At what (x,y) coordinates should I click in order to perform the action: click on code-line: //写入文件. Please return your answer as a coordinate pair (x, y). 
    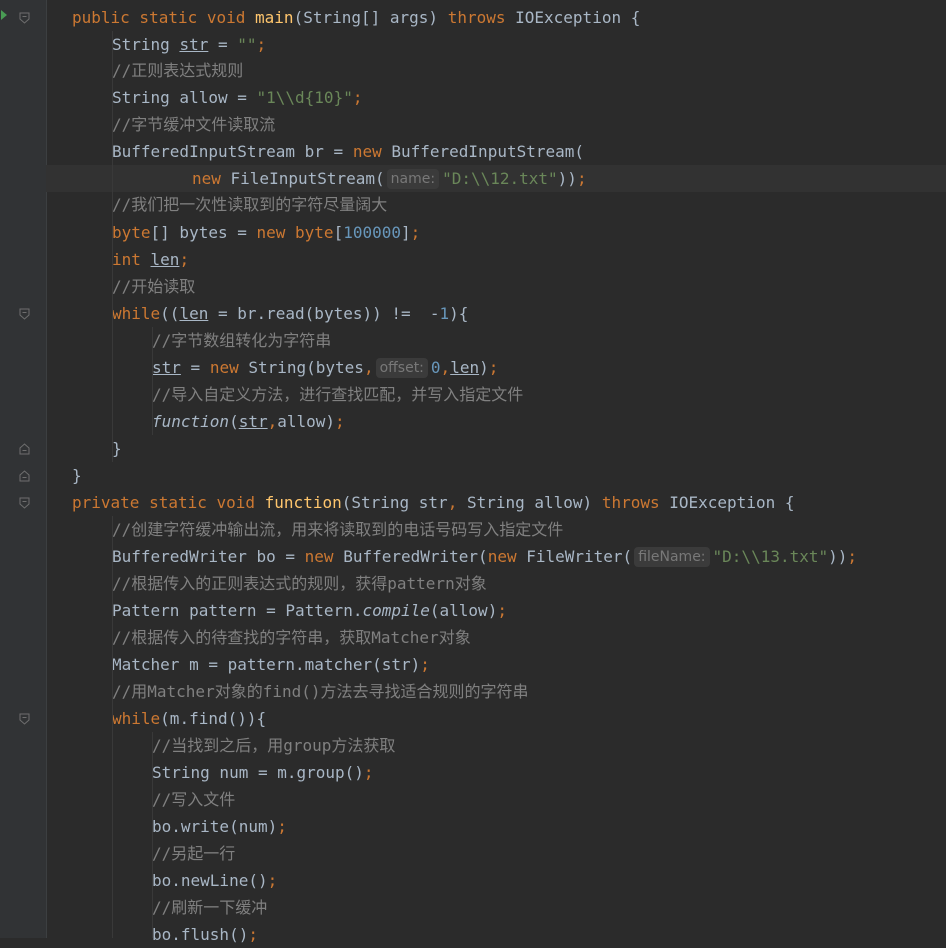
    Looking at the image, I should click on (496, 799).